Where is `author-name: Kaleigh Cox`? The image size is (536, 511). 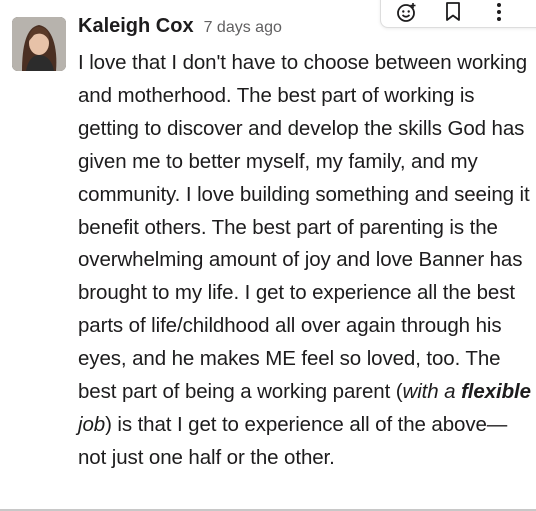 author-name: Kaleigh Cox is located at coordinates (136, 26).